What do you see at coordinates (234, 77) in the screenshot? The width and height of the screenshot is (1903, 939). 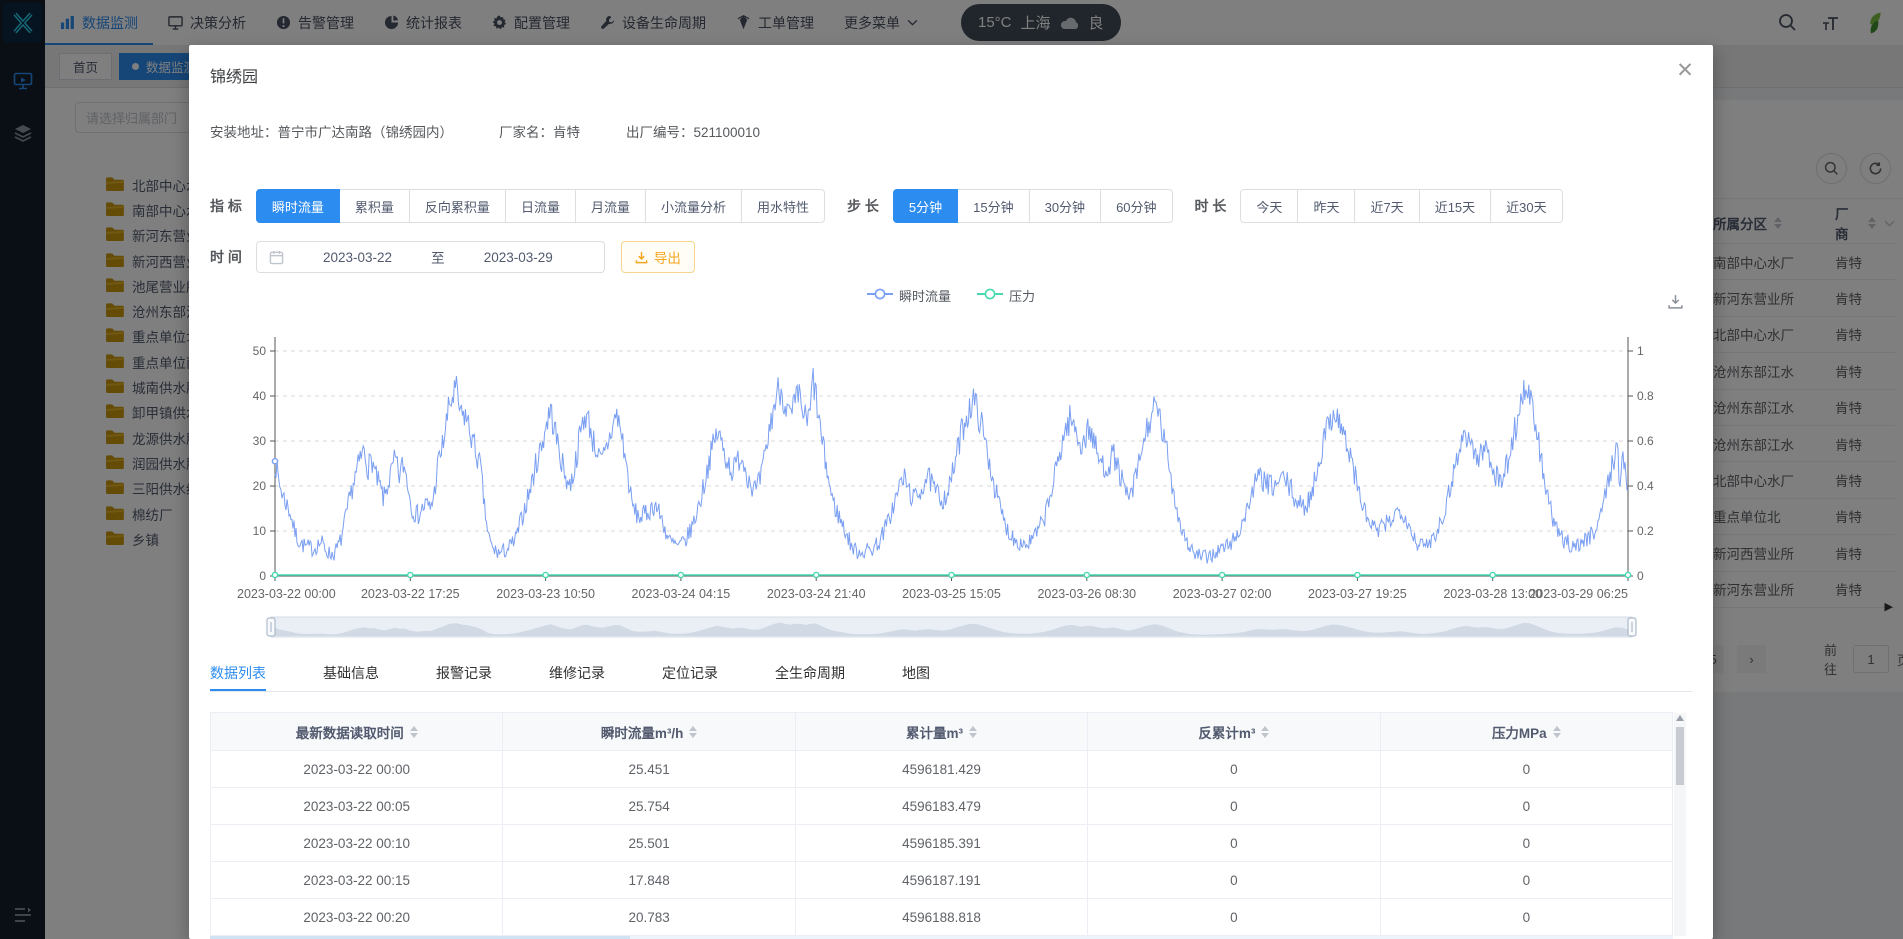 I see `modal-title: 锦绣园` at bounding box center [234, 77].